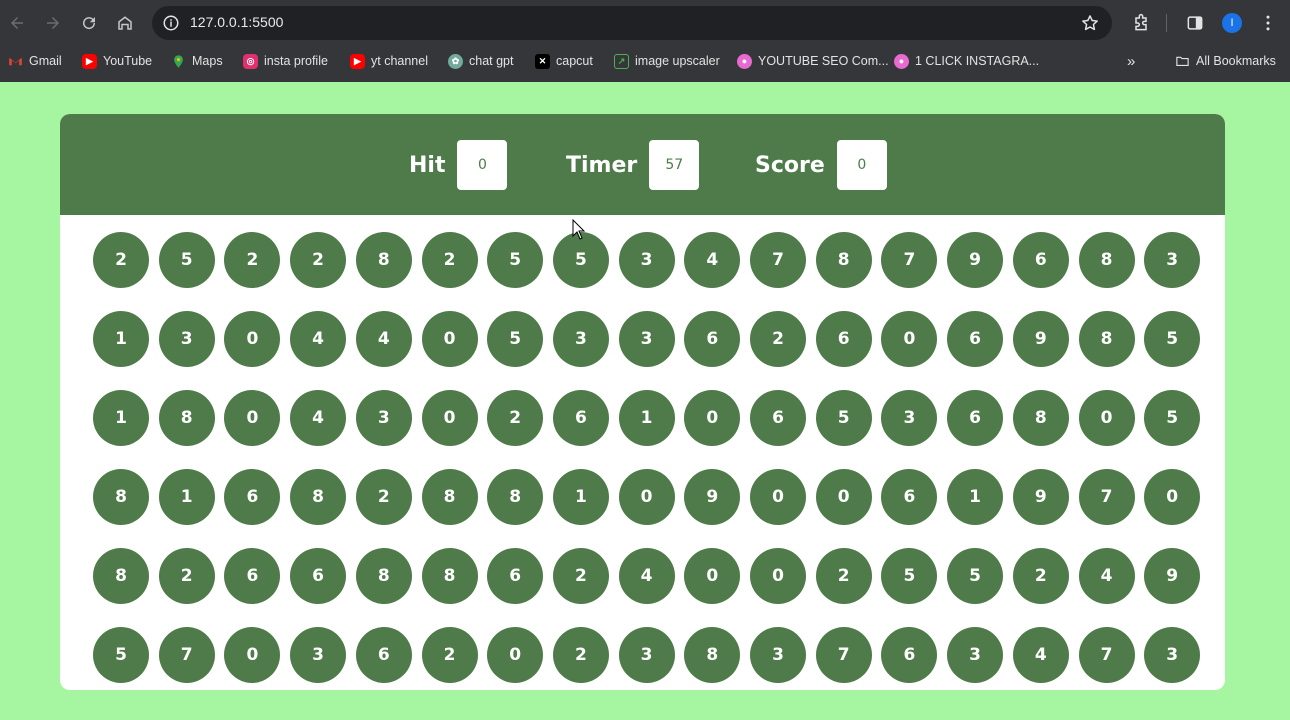 The image size is (1290, 720). I want to click on profile-avatar: I, so click(1232, 23).